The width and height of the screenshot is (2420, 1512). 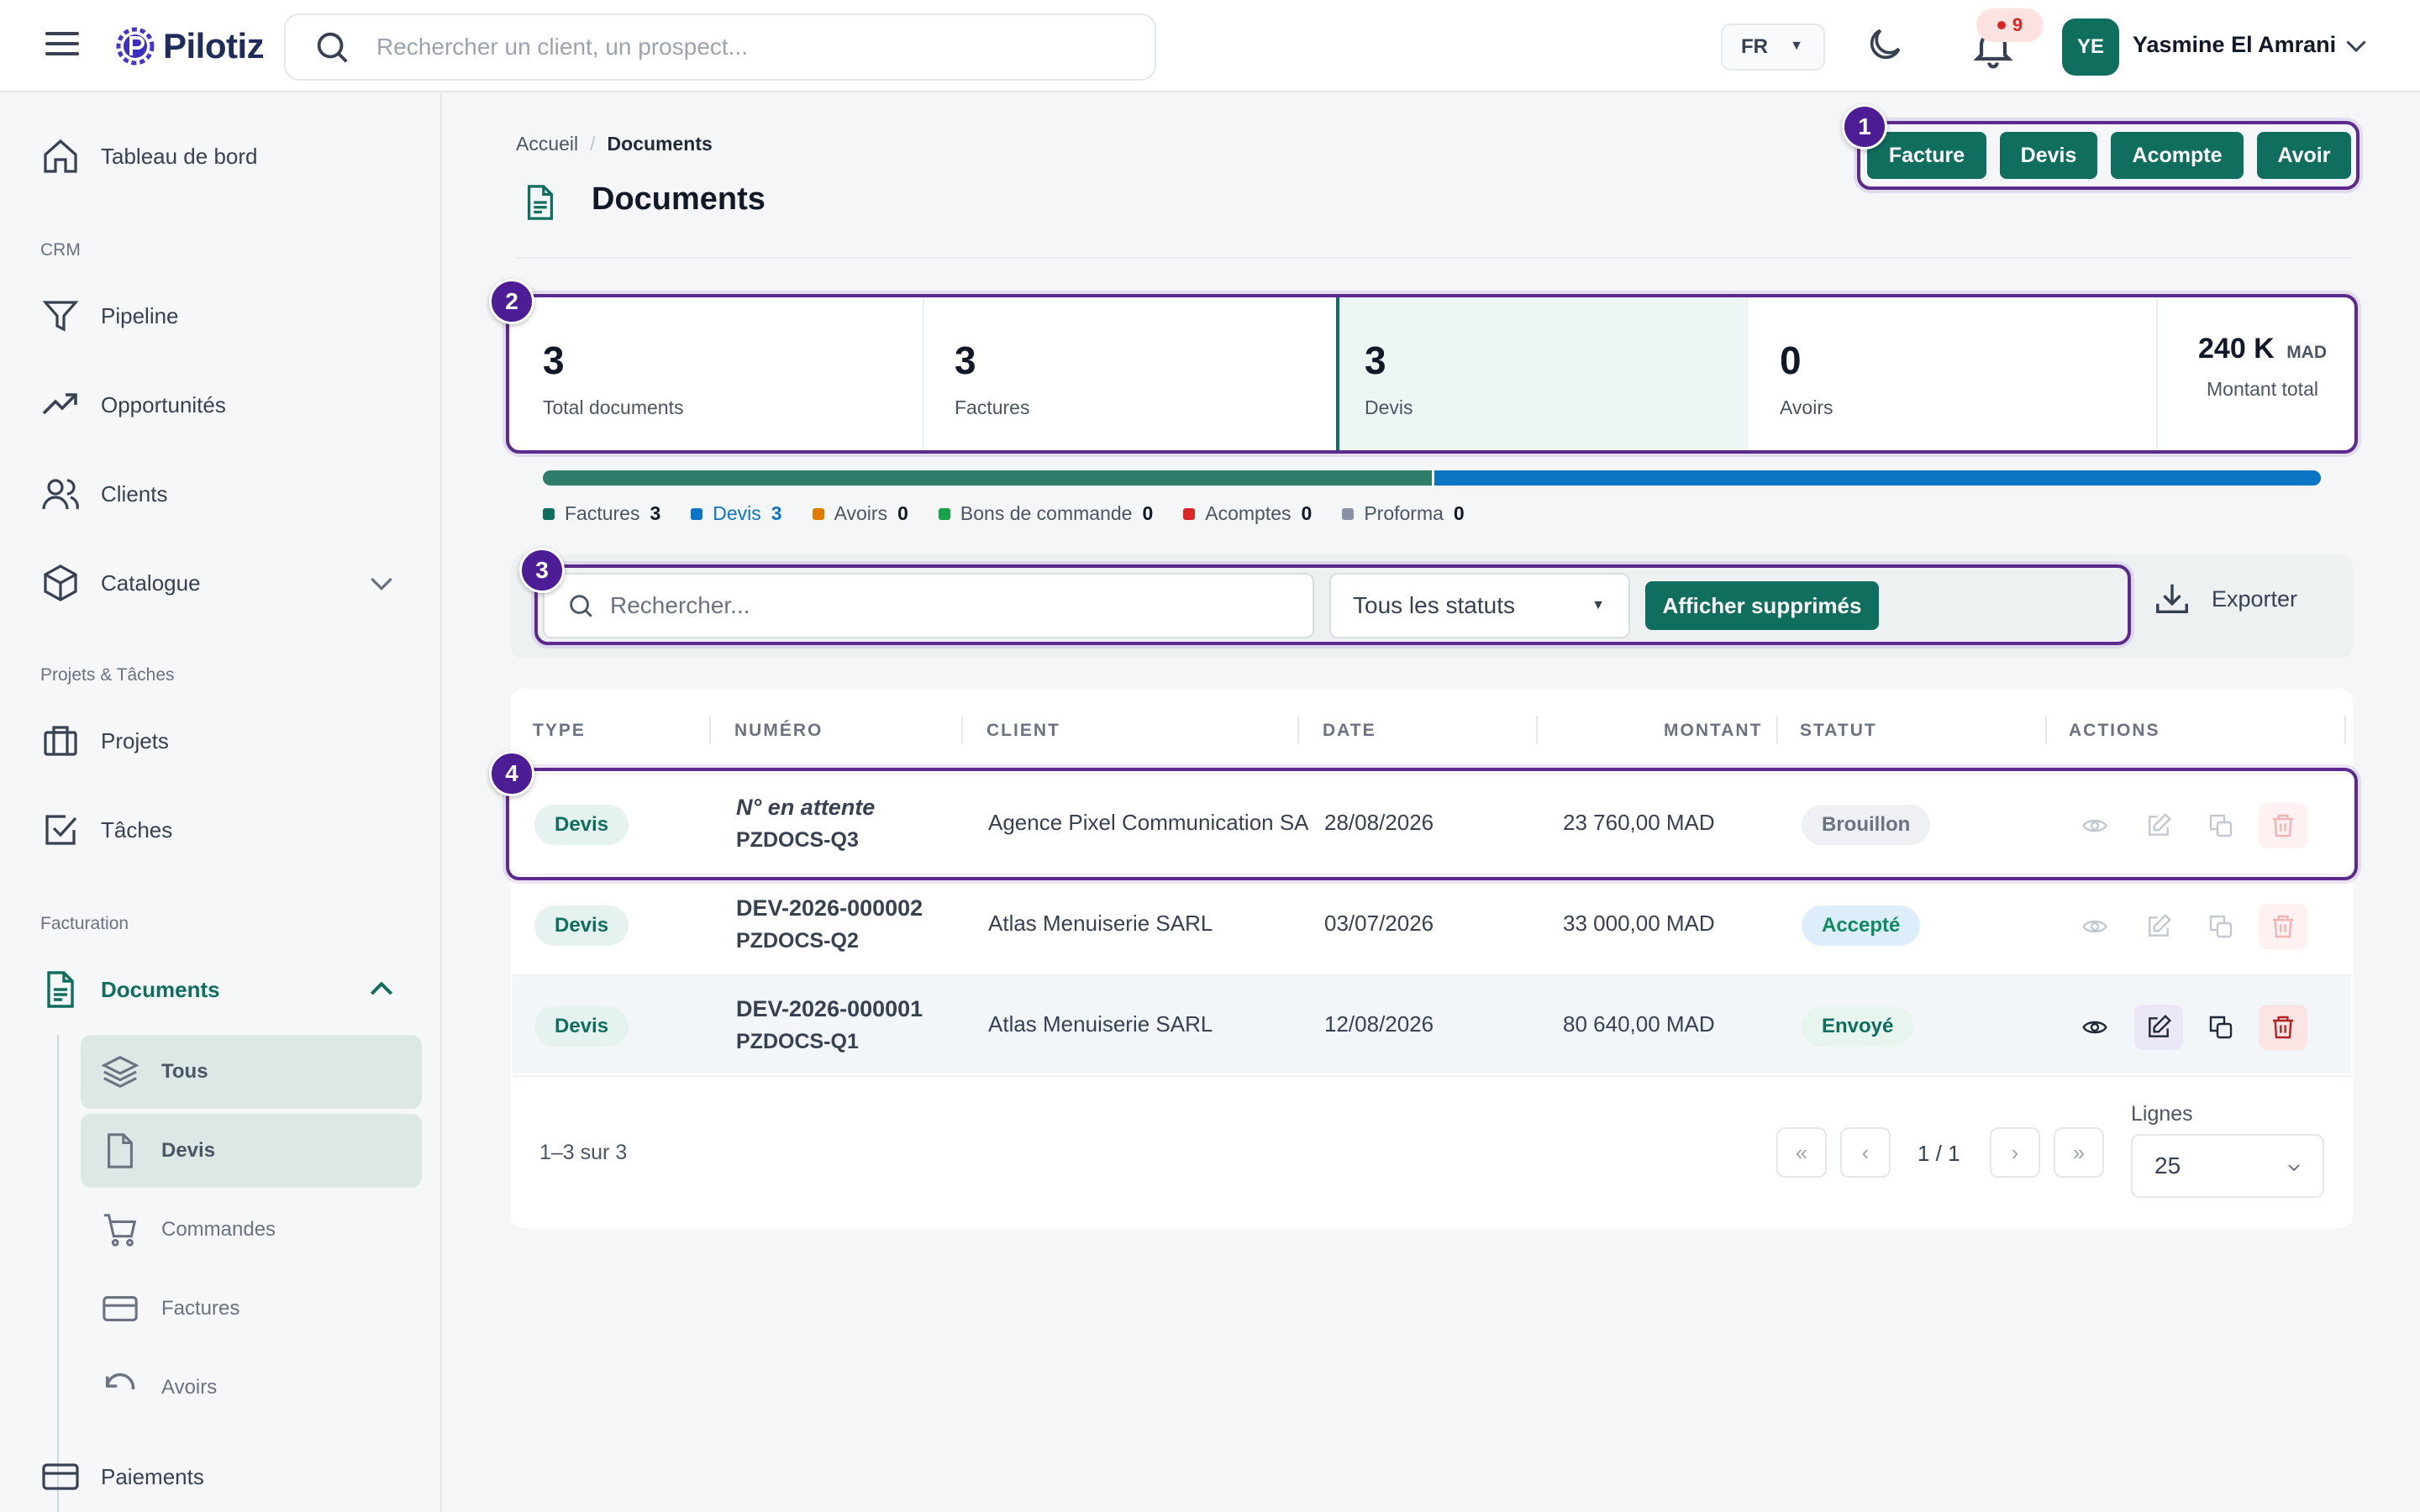 I want to click on sidebar-subitem-credits: Avoirs, so click(x=251, y=1388).